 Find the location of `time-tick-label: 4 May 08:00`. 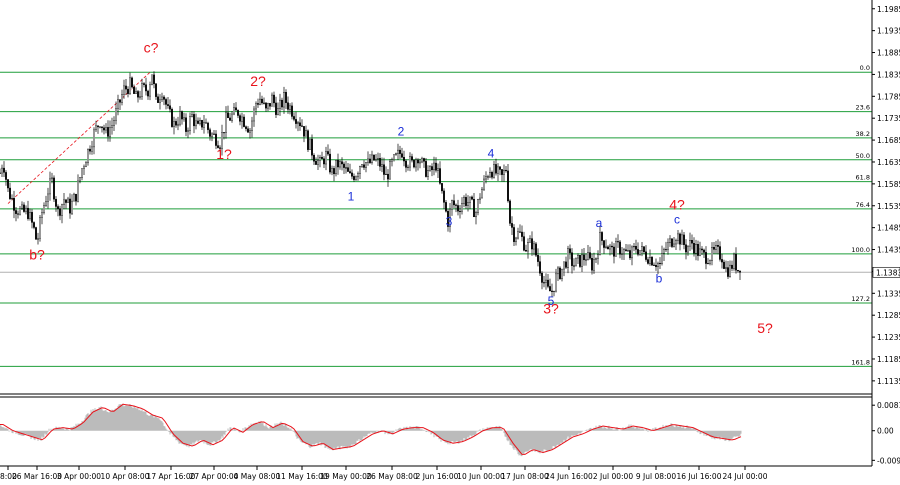

time-tick-label: 4 May 08:00 is located at coordinates (257, 476).